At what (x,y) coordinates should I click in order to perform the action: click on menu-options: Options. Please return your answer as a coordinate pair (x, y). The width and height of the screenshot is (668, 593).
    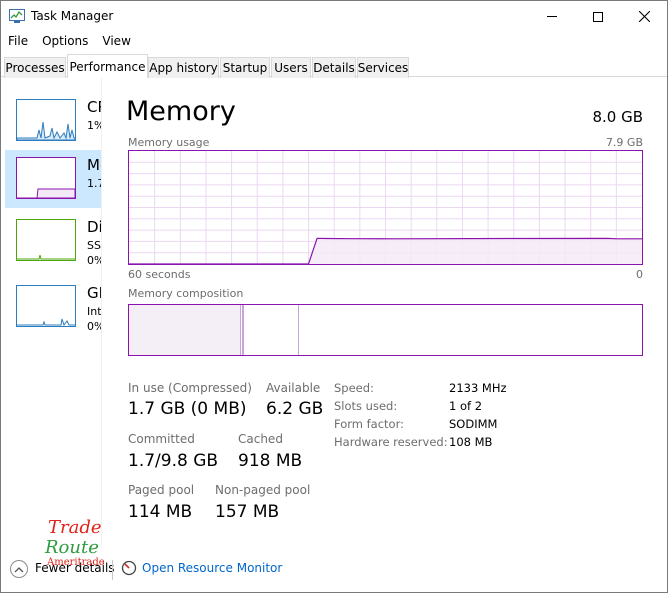
    Looking at the image, I should click on (65, 42).